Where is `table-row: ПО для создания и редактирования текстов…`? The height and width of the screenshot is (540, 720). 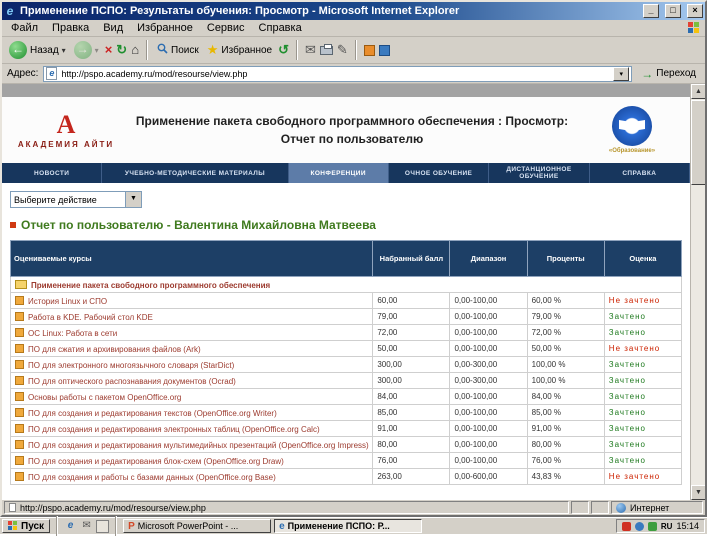 table-row: ПО для создания и редактирования текстов… is located at coordinates (346, 412).